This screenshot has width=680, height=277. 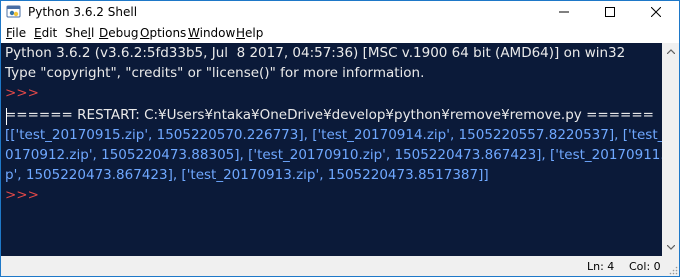 I want to click on menu-window: Window, so click(x=211, y=33).